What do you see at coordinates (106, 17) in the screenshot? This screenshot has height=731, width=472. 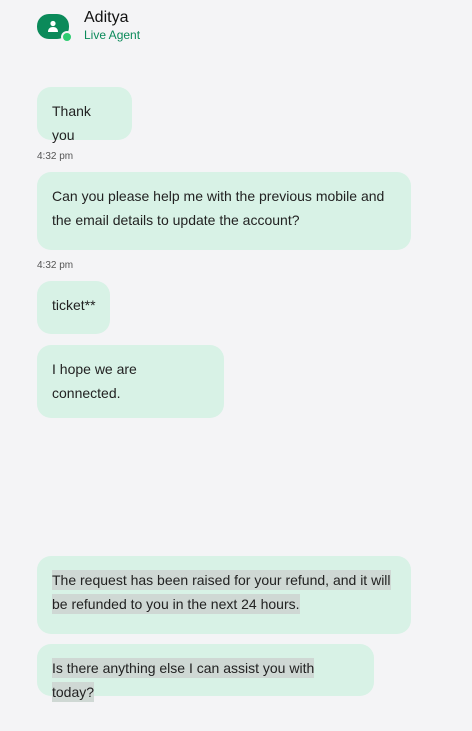 I see `agent-name: Aditya` at bounding box center [106, 17].